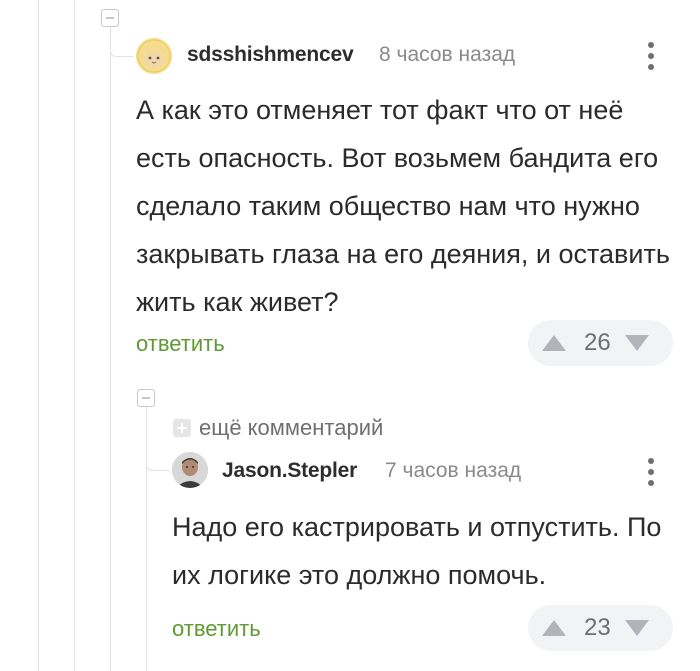 This screenshot has width=700, height=671. I want to click on rating-count: 23, so click(597, 627).